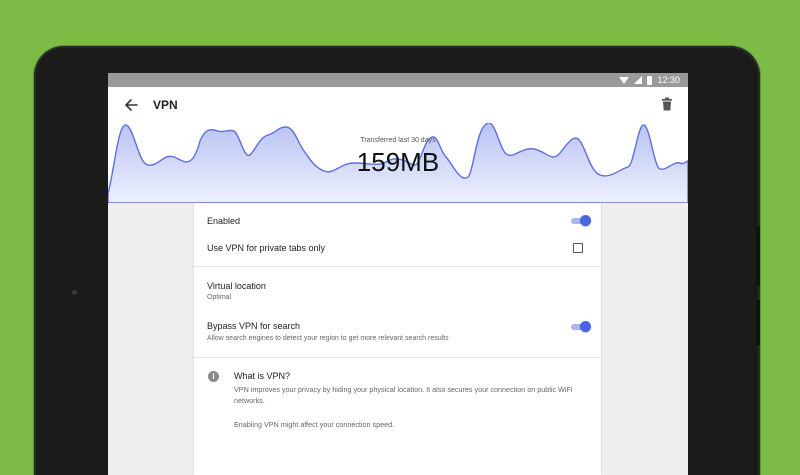 This screenshot has height=475, width=800. I want to click on battery-icon, so click(650, 80).